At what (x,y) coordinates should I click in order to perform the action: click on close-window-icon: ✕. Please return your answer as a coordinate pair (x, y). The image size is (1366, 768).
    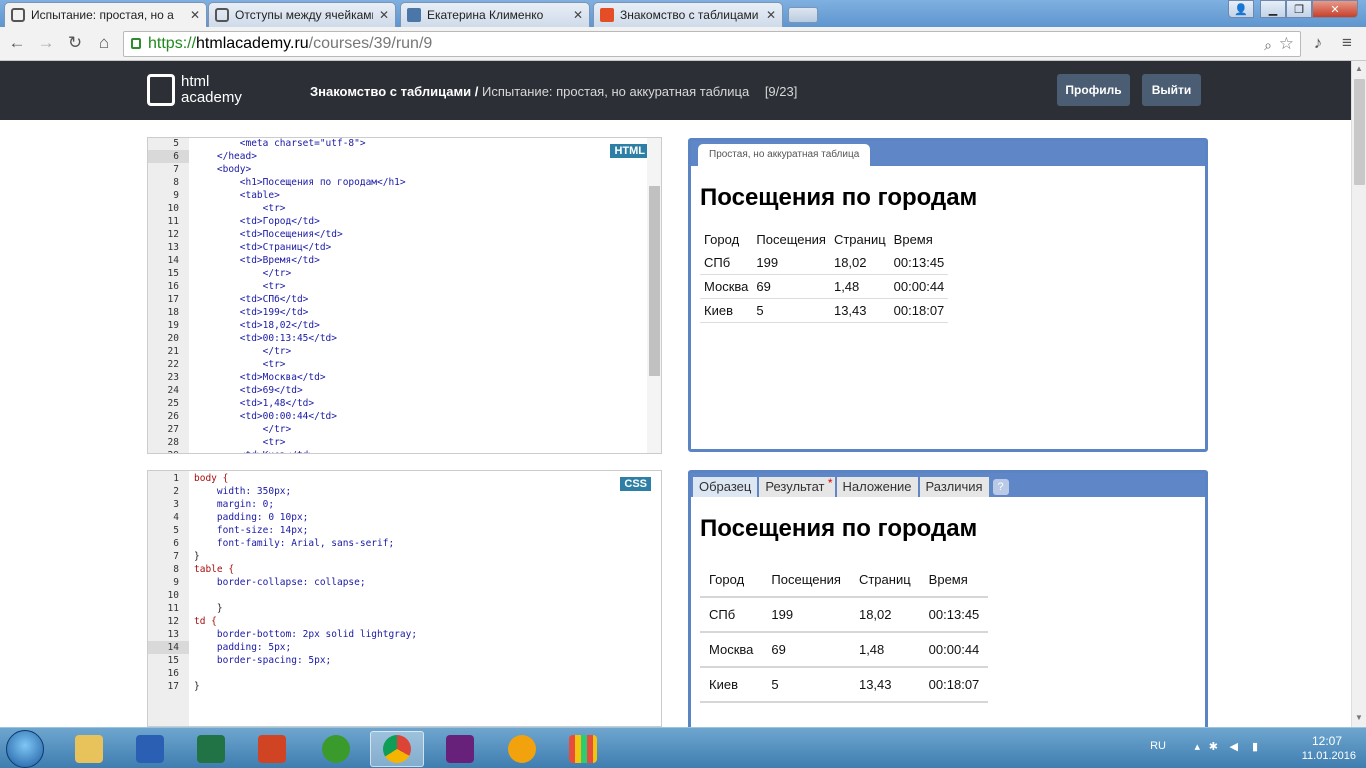
    Looking at the image, I should click on (1335, 9).